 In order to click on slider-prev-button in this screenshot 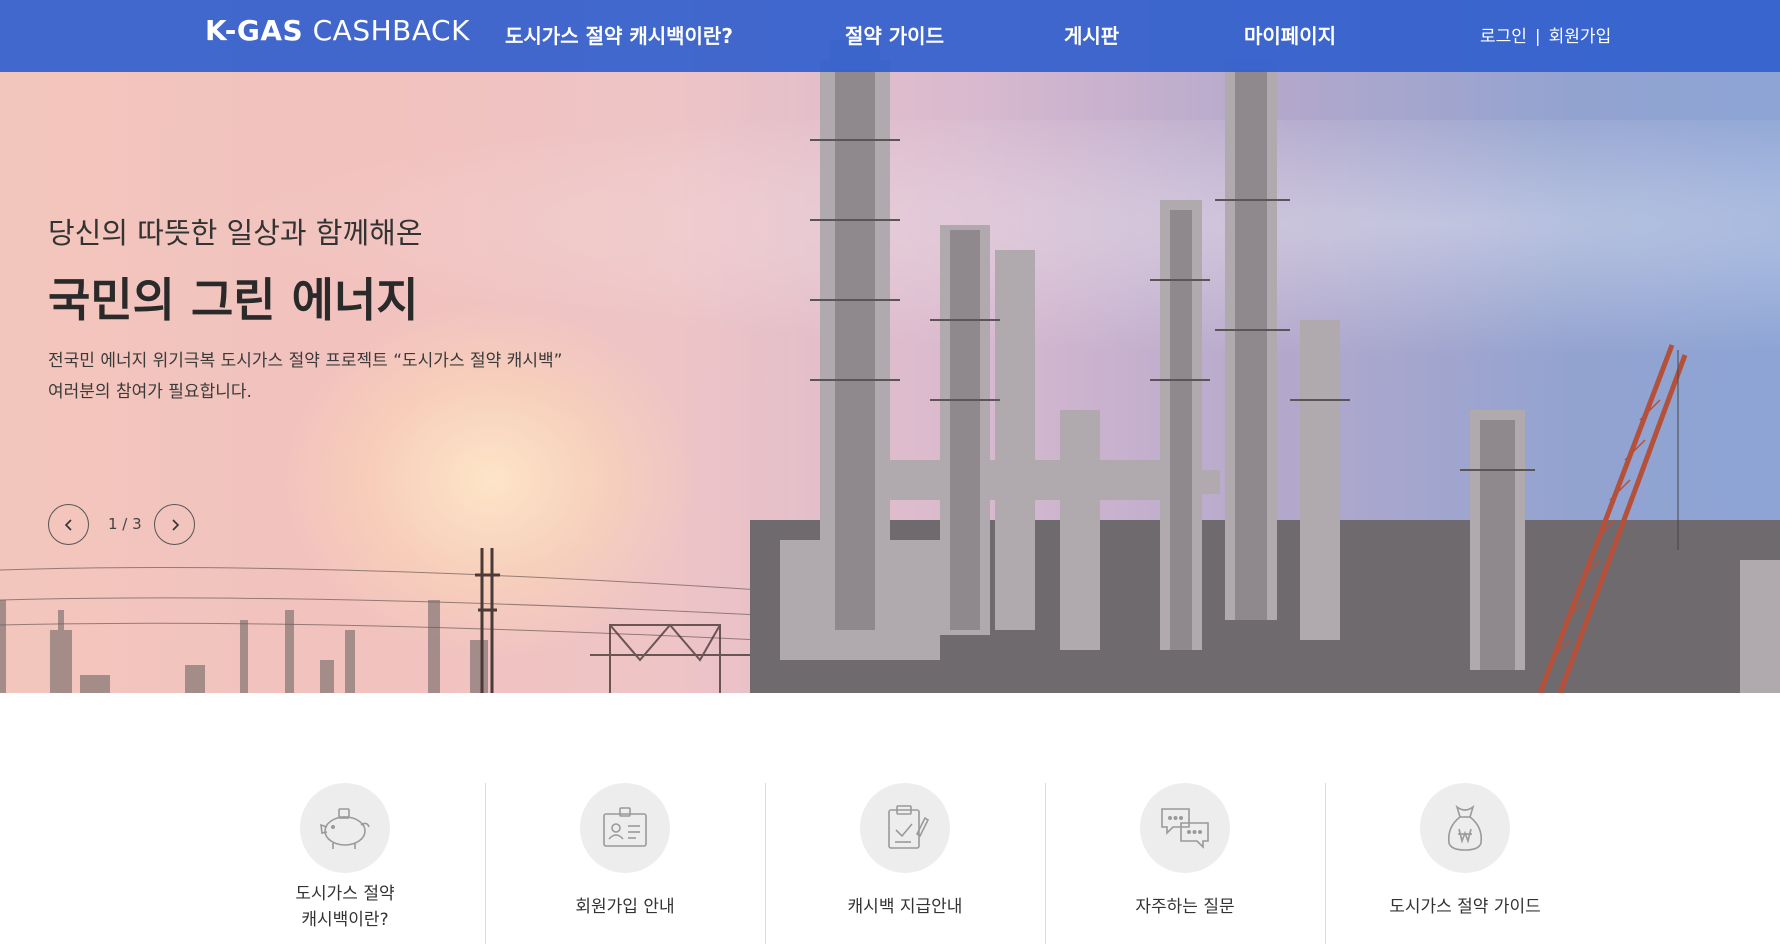, I will do `click(68, 524)`.